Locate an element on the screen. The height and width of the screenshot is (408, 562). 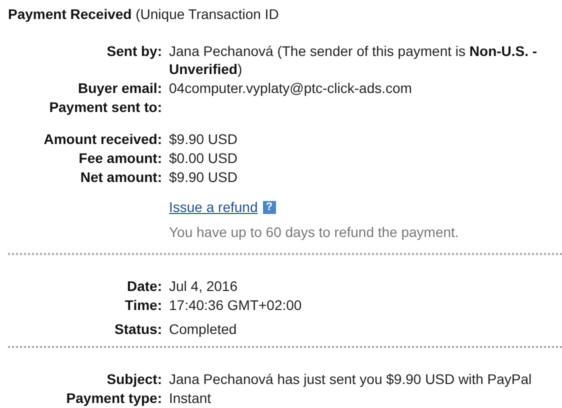
field-label: Subject: is located at coordinates (134, 379).